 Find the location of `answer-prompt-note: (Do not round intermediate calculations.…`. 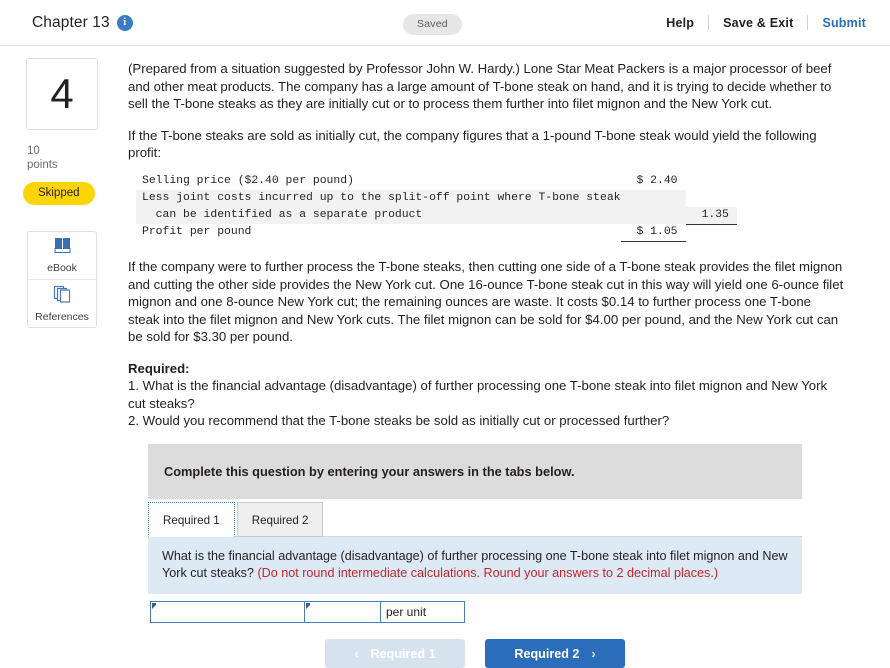

answer-prompt-note: (Do not round intermediate calculations.… is located at coordinates (487, 573).